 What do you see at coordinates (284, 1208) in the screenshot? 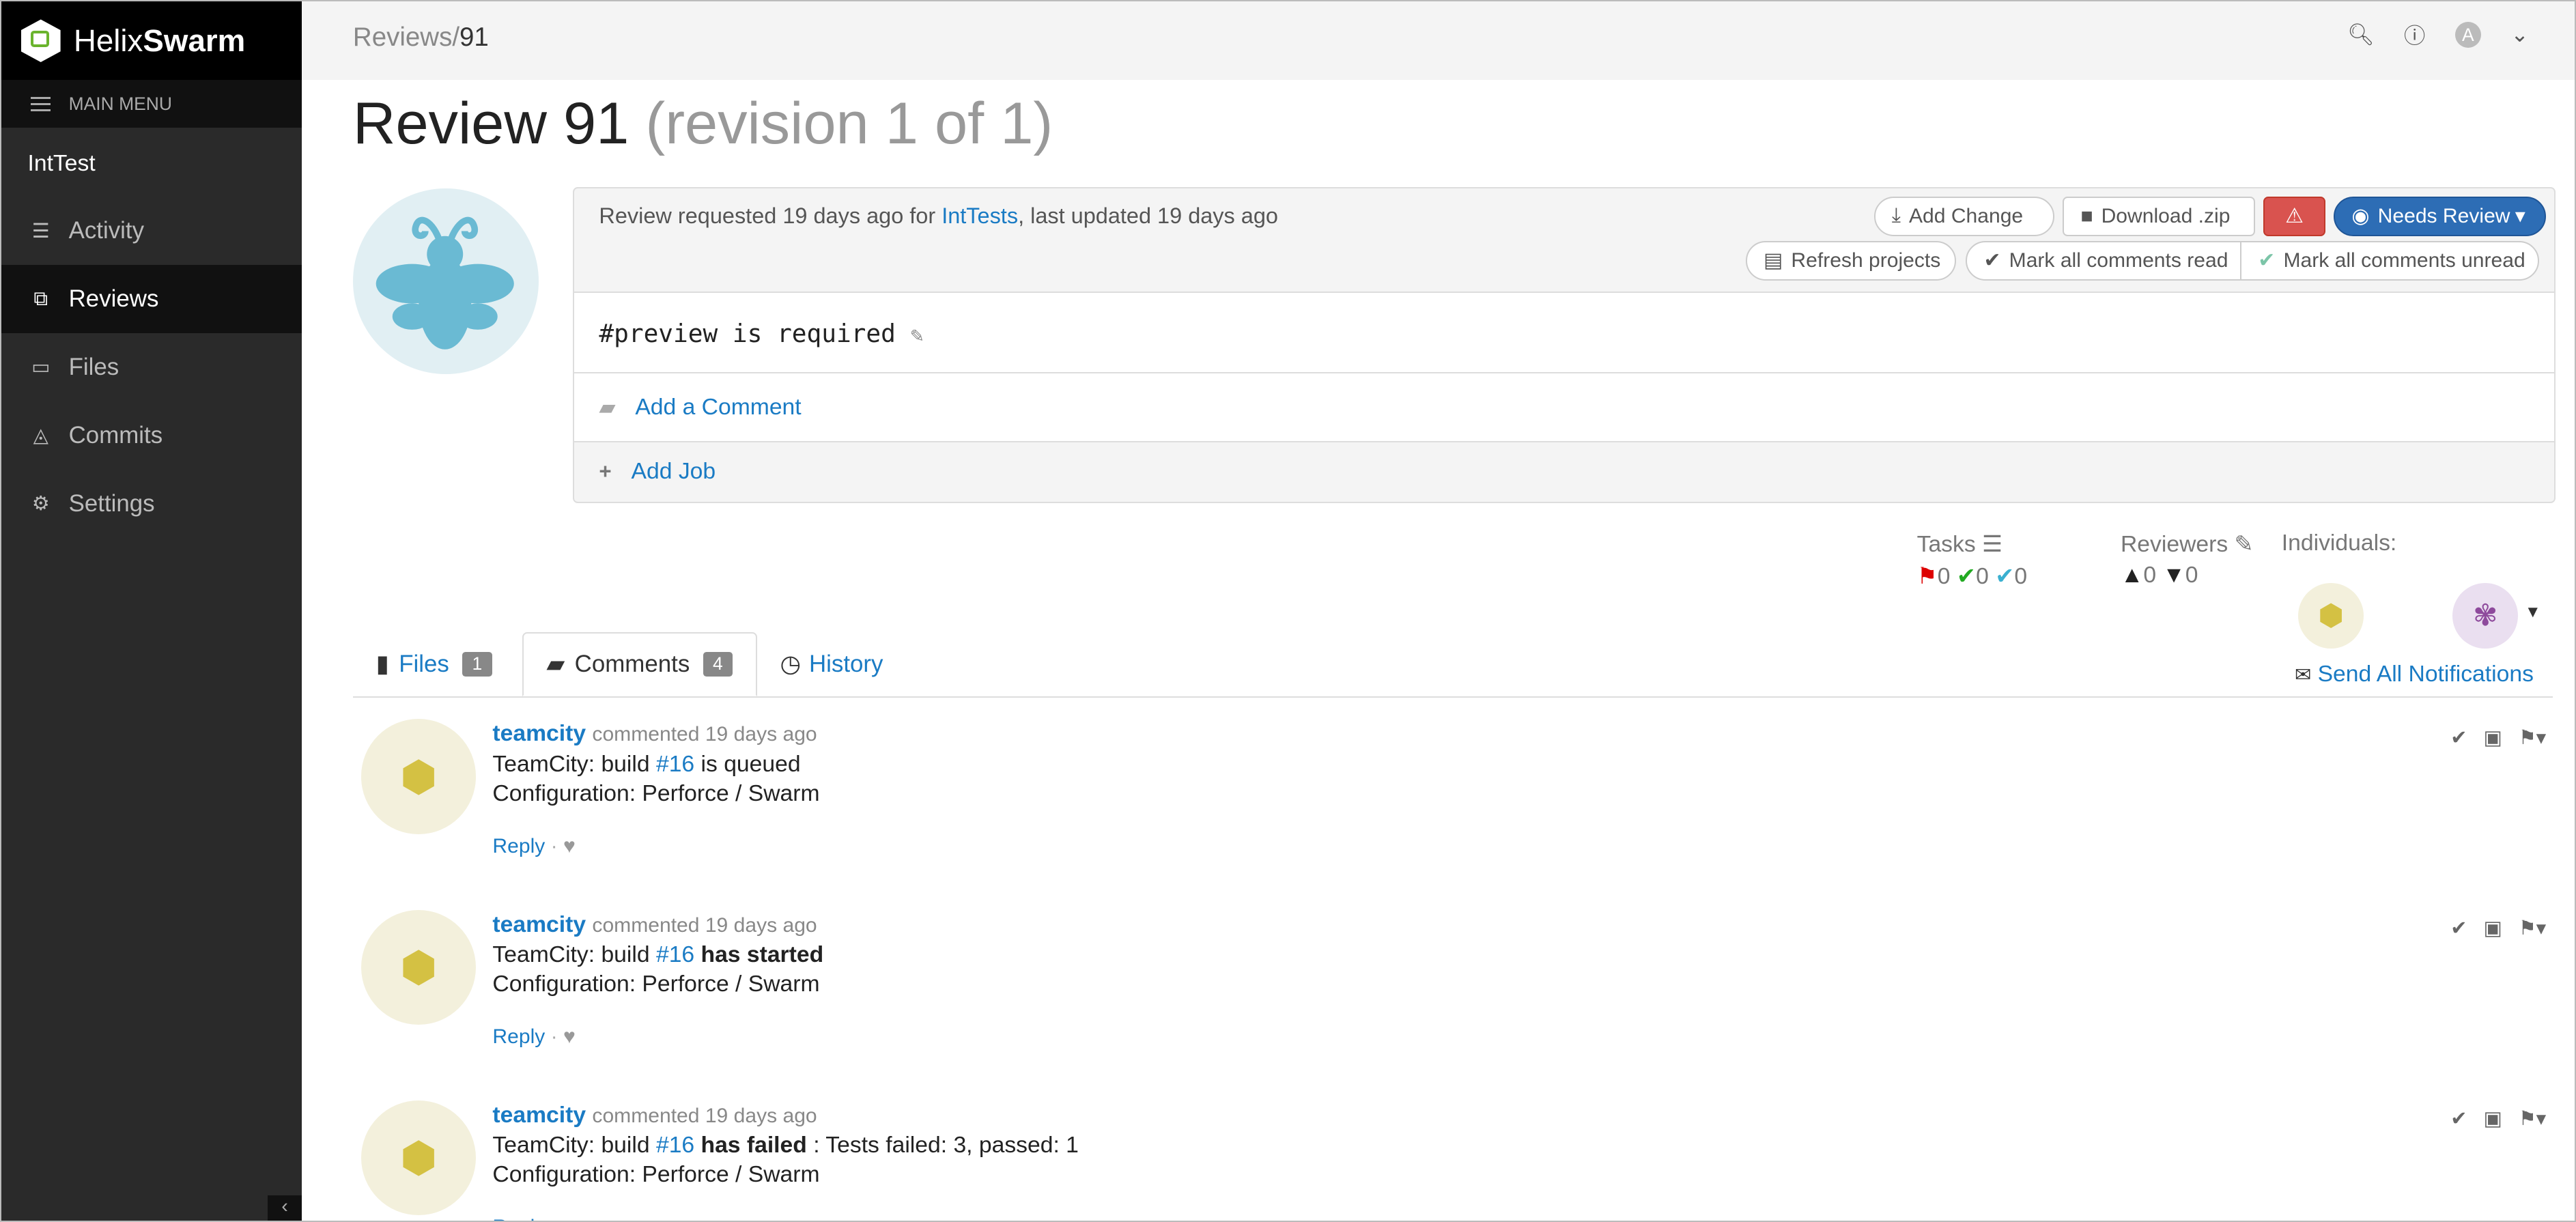
I see `collapse-sidebar-button: ‹` at bounding box center [284, 1208].